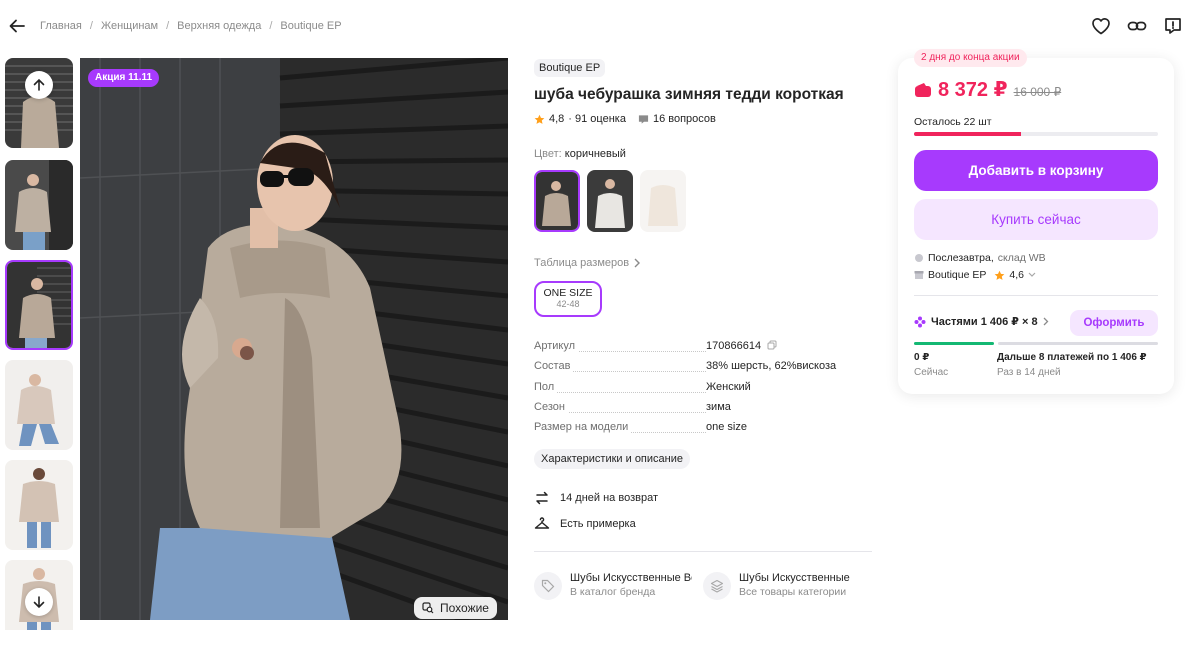 This screenshot has width=1200, height=645. I want to click on breadcrumb-item: Boutique EP, so click(310, 26).